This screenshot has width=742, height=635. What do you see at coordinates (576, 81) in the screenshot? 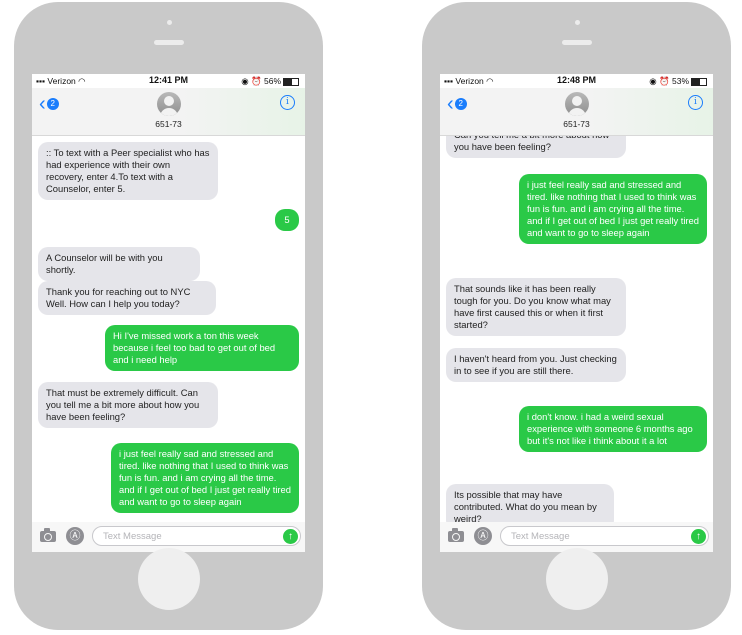
I see `status-bar: ▪▪▪ Verizon ◠ 12:48 PM ◉ ⏰ 53%` at bounding box center [576, 81].